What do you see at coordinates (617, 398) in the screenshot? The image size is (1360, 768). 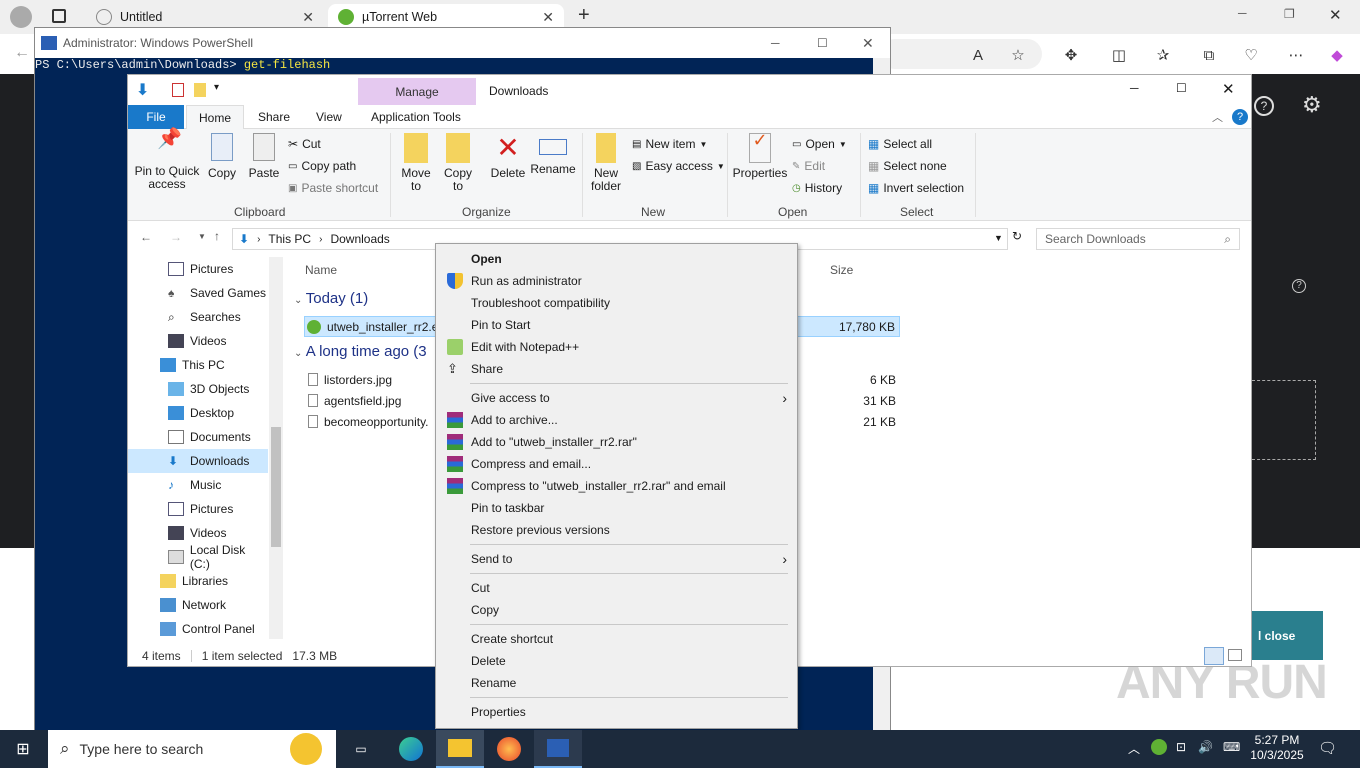 I see `menu-item-give-access: Give access to ›` at bounding box center [617, 398].